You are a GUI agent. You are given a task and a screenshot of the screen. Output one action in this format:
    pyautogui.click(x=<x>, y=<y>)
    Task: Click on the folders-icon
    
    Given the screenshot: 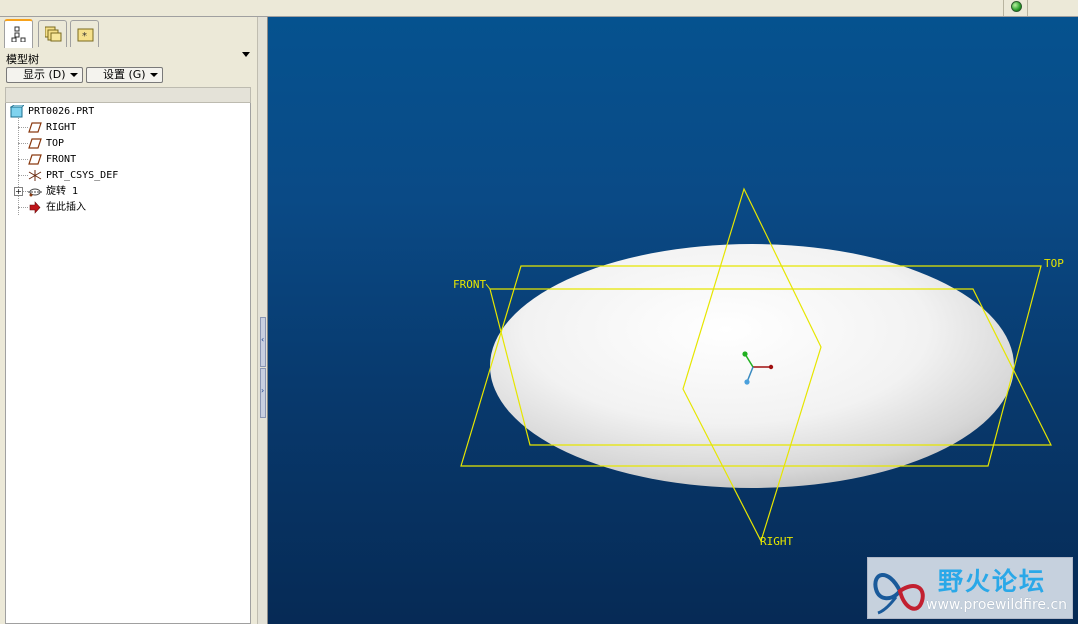 What is the action you would take?
    pyautogui.click(x=53, y=34)
    